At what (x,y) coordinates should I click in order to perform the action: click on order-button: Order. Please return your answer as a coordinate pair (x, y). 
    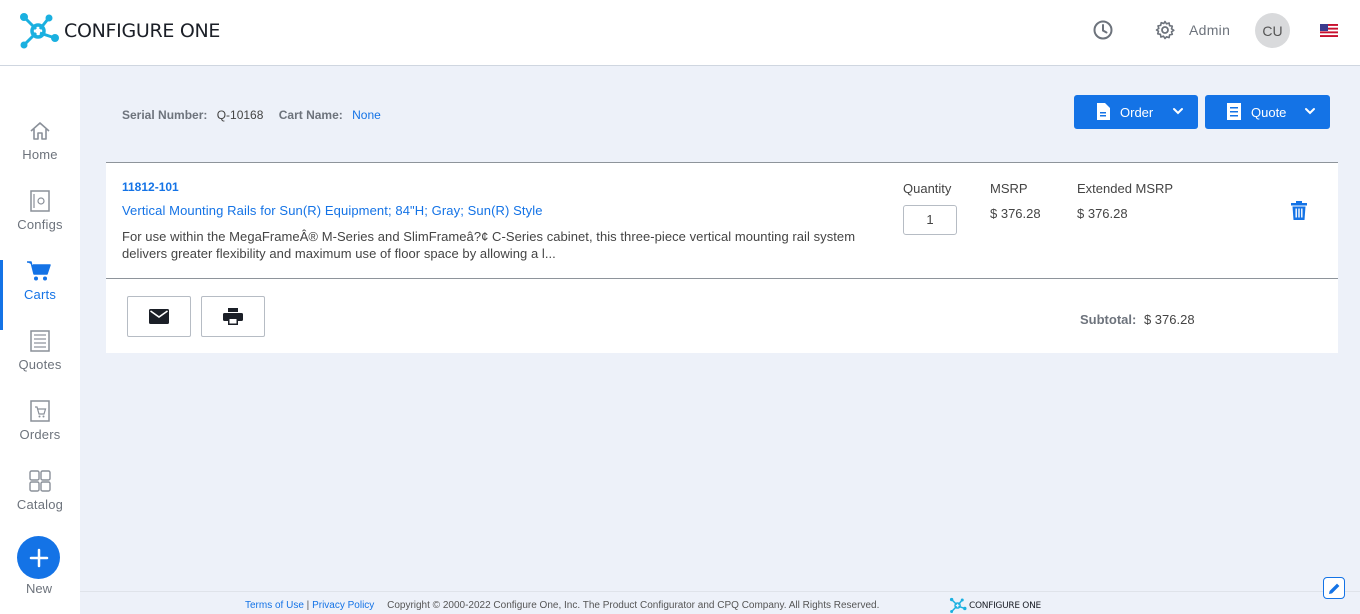
    Looking at the image, I should click on (1136, 112).